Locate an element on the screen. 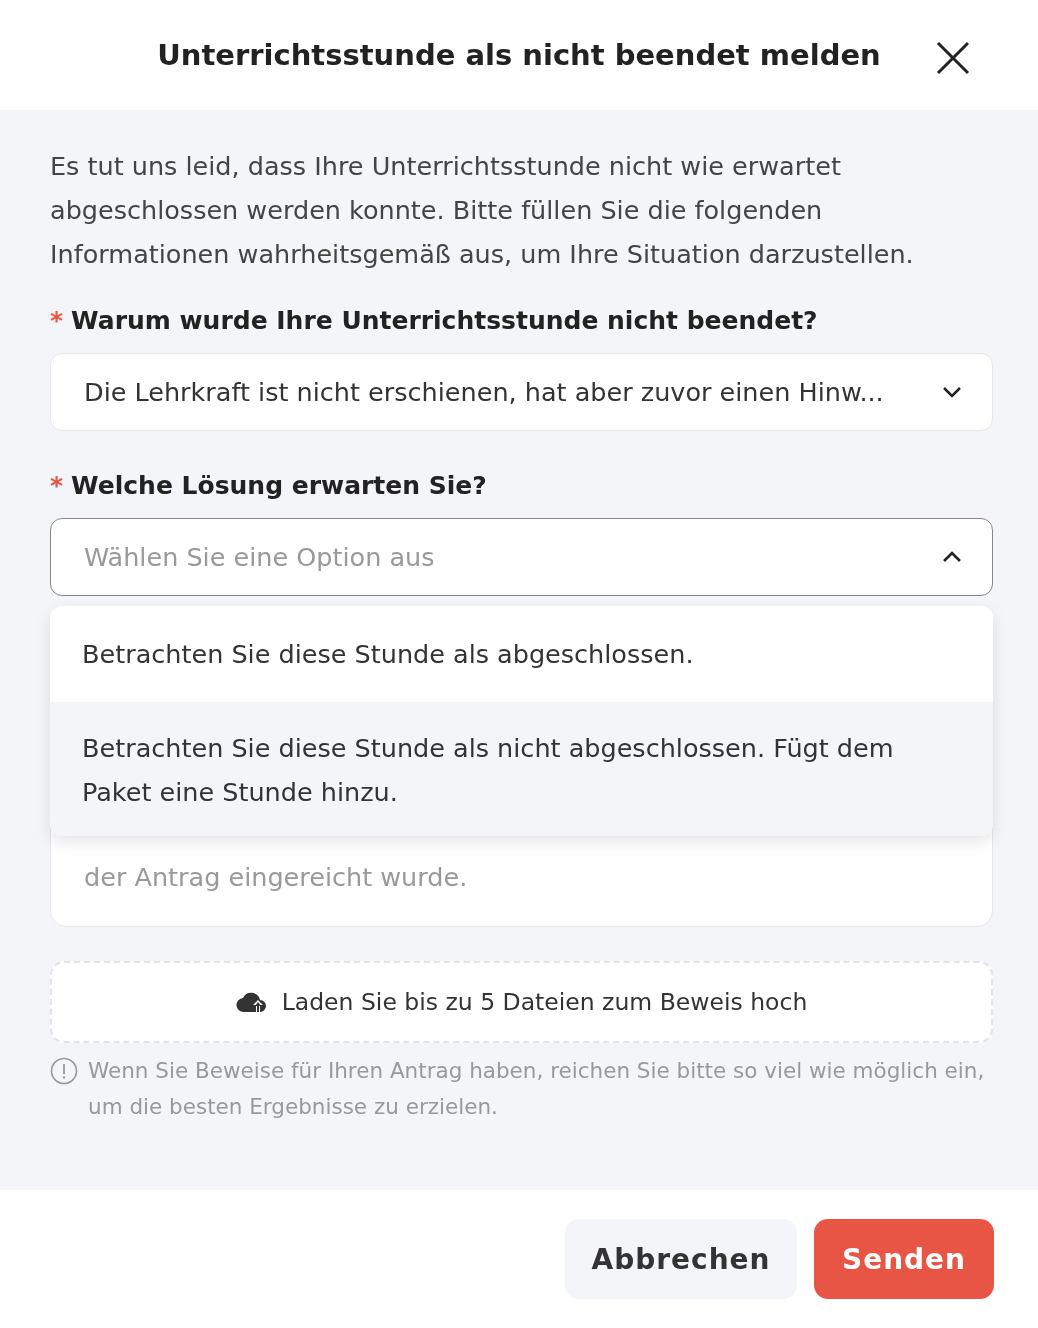  dropdown-option: Betrachten Sie diese Stunde als abgeschlossen. is located at coordinates (521, 654).